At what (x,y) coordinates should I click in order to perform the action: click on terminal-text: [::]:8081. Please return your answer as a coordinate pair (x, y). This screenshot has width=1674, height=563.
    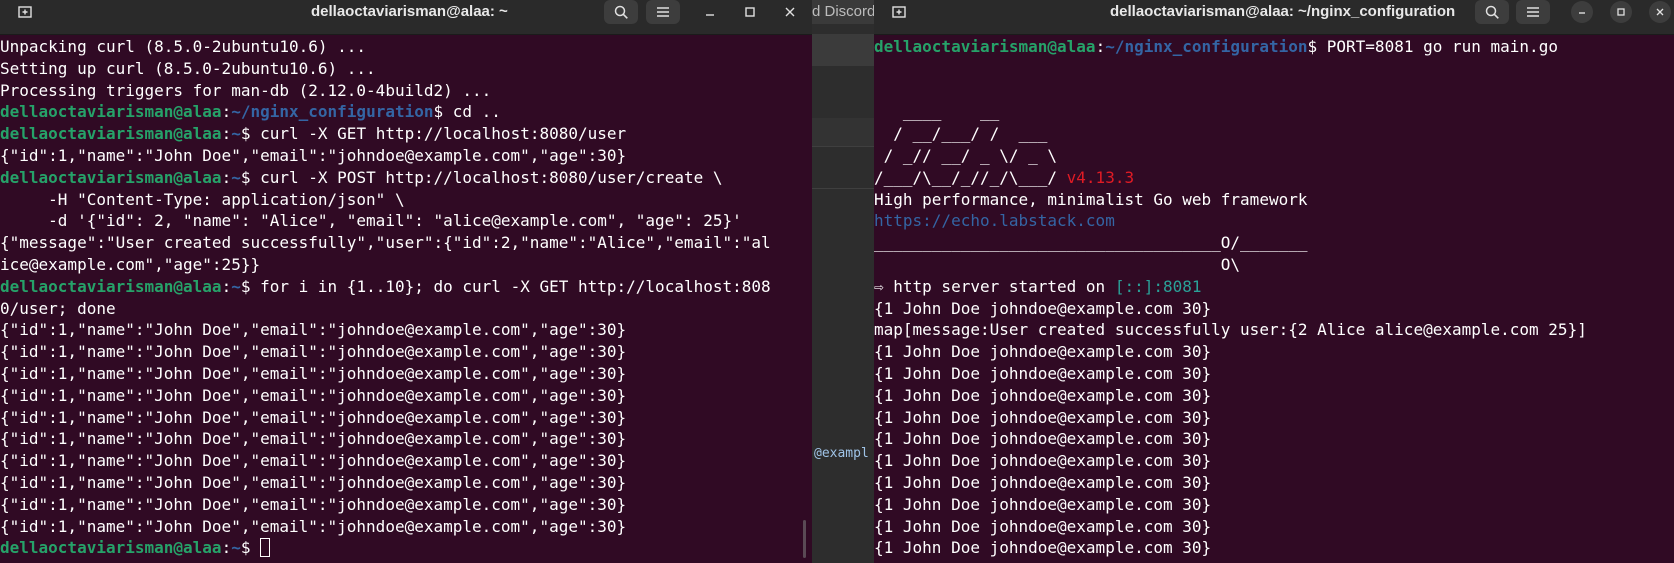
    Looking at the image, I should click on (1158, 286).